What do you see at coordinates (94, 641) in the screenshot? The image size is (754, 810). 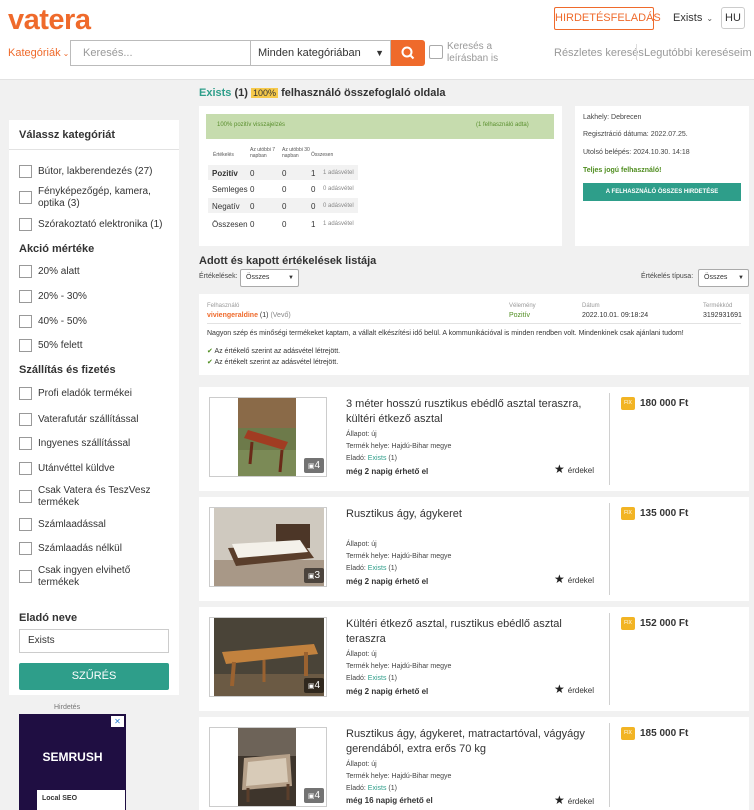 I see `seller-name-input: Exists` at bounding box center [94, 641].